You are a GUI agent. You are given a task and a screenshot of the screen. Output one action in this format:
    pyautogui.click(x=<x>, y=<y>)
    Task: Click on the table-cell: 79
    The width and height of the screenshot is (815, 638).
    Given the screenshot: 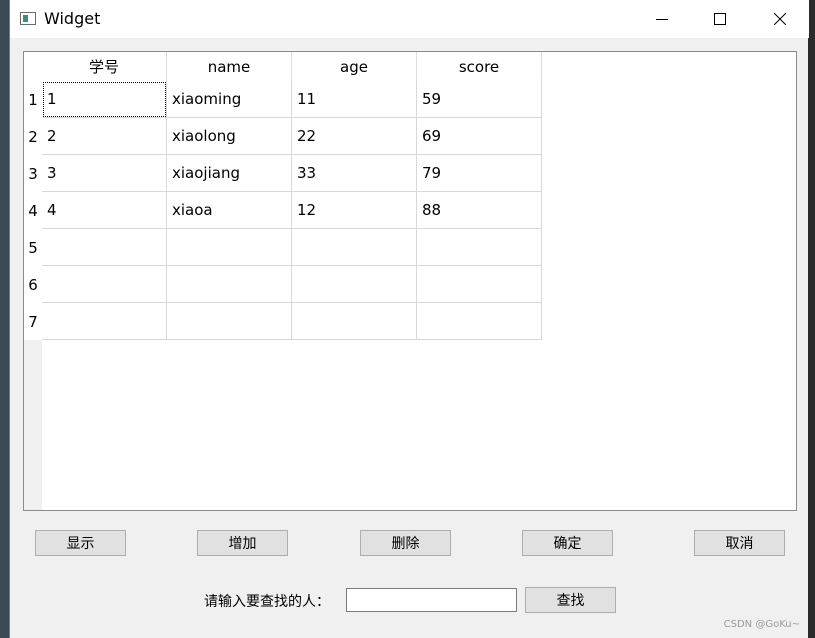 What is the action you would take?
    pyautogui.click(x=479, y=173)
    